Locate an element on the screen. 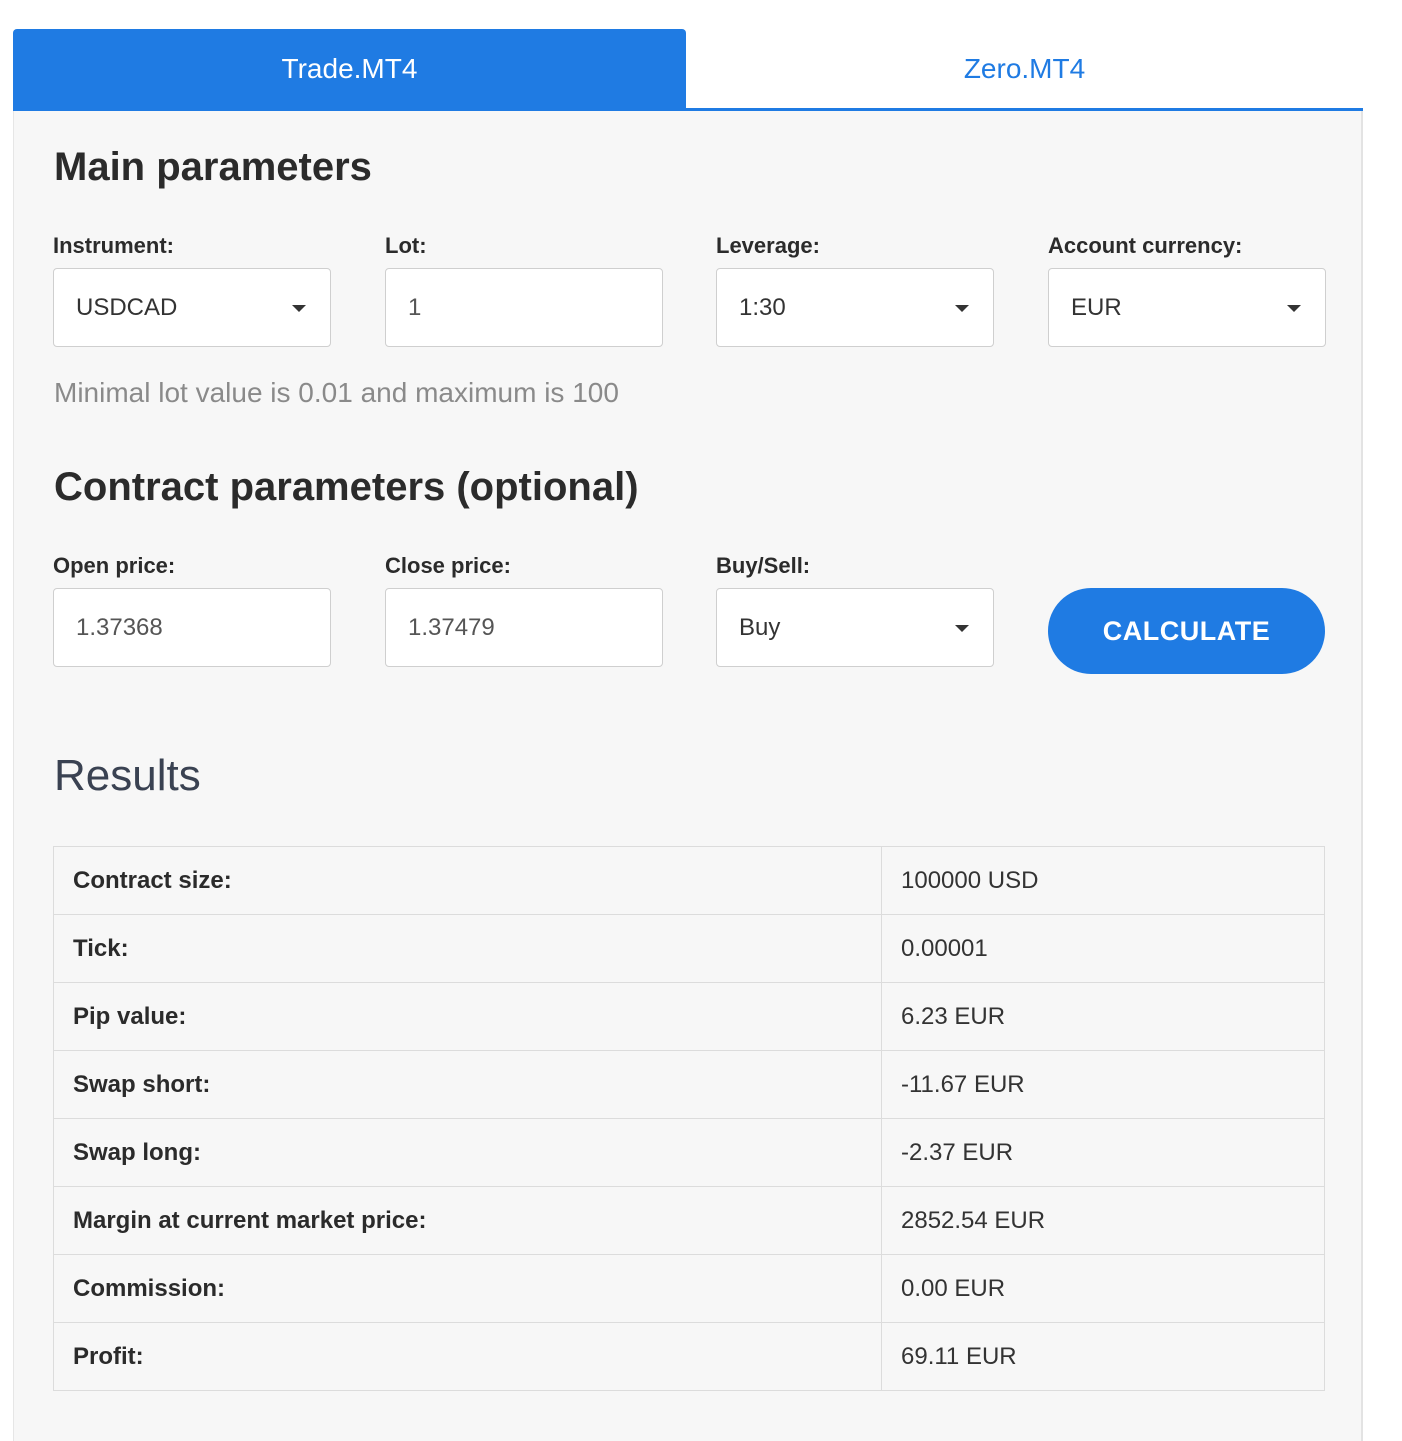 The height and width of the screenshot is (1441, 1402). lot-value: 1 is located at coordinates (415, 307).